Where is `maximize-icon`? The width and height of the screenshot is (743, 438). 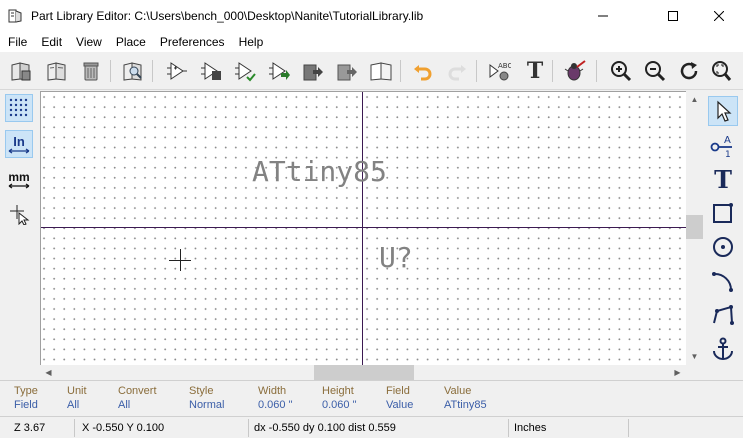 maximize-icon is located at coordinates (673, 16).